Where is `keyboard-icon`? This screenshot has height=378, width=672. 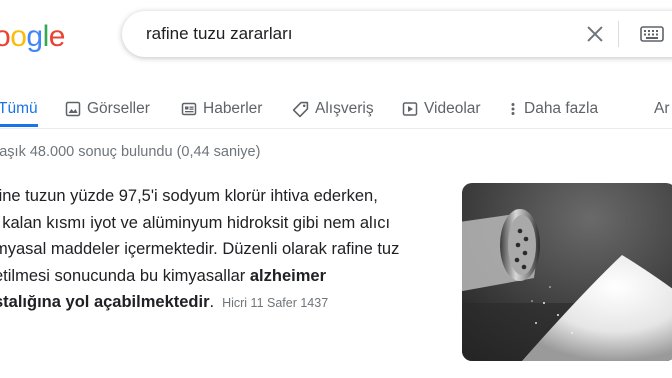 keyboard-icon is located at coordinates (652, 34).